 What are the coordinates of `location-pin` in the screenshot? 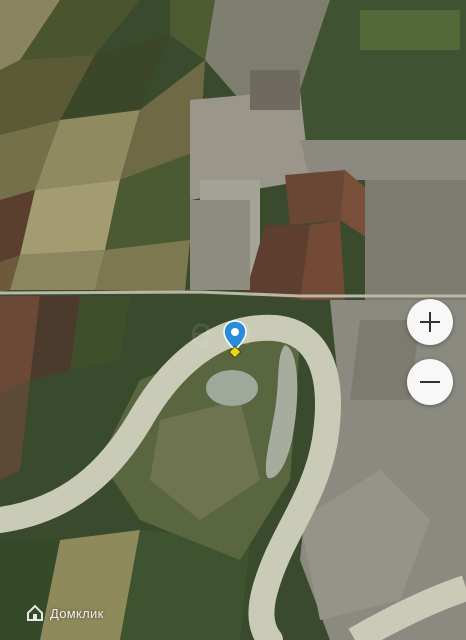 It's located at (235, 339).